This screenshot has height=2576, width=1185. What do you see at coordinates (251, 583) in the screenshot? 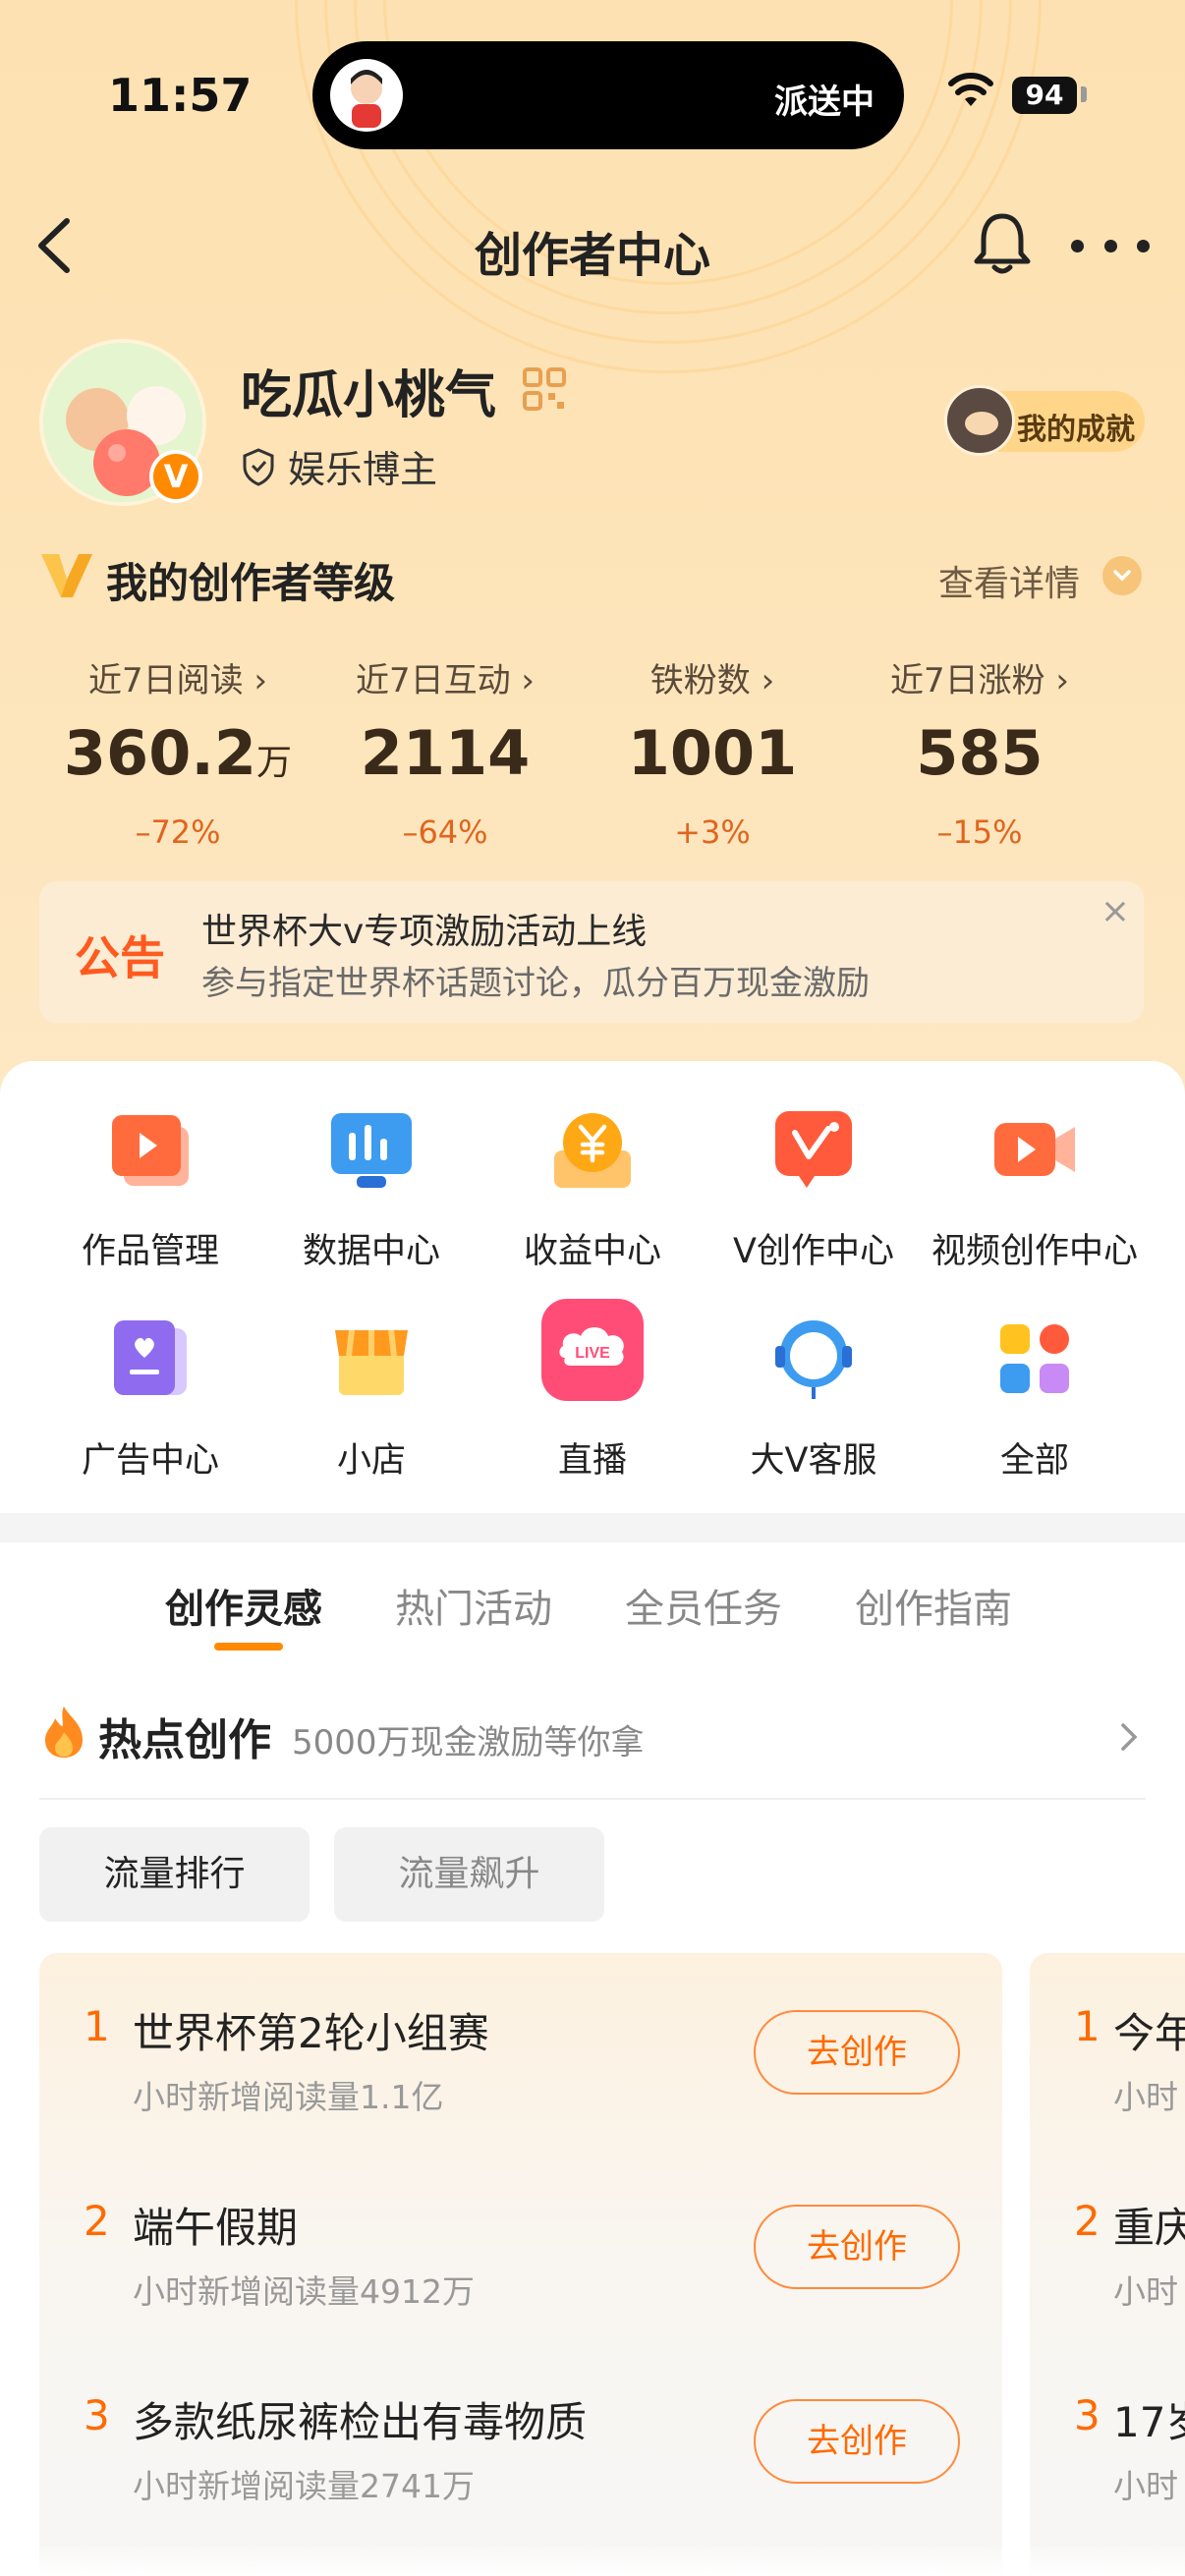
I see `creator-level-title: 我的创作者等级` at bounding box center [251, 583].